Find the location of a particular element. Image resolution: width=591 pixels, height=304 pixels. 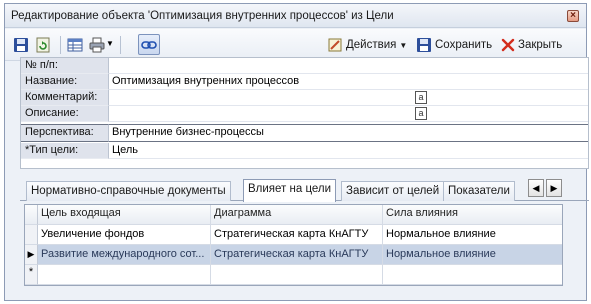

comment-field: a is located at coordinates (348, 98).